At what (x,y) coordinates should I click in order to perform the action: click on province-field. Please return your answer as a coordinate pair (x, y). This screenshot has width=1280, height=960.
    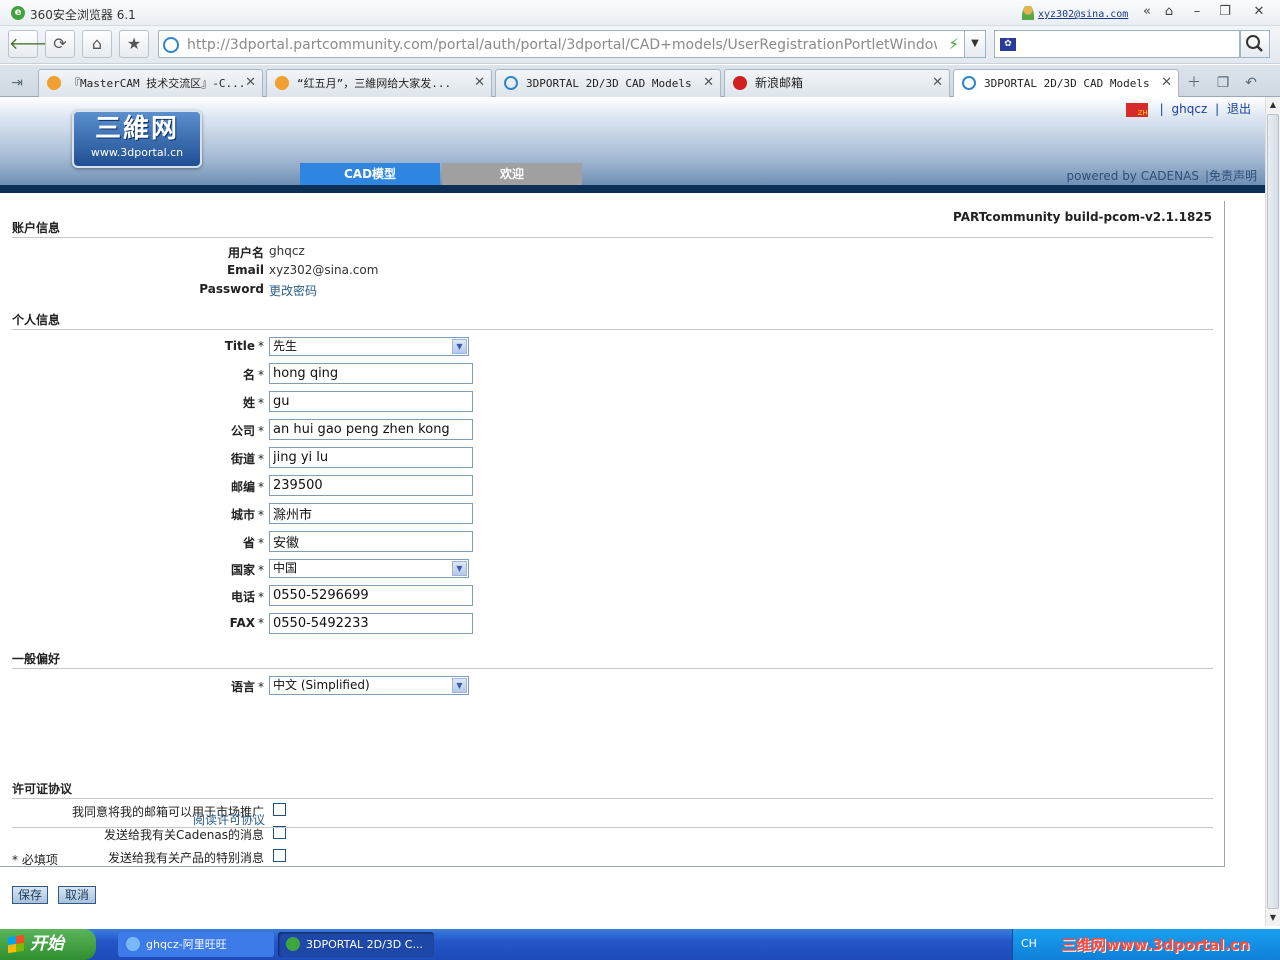
    Looking at the image, I should click on (371, 541).